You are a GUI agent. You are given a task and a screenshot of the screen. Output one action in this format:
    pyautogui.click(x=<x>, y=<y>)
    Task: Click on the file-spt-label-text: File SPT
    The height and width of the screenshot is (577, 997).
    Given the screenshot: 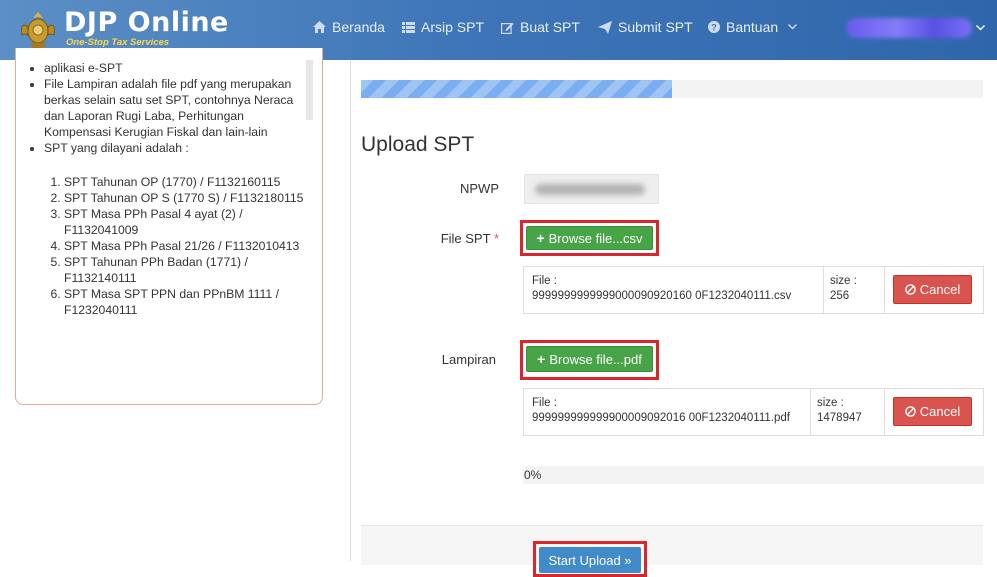 What is the action you would take?
    pyautogui.click(x=465, y=238)
    